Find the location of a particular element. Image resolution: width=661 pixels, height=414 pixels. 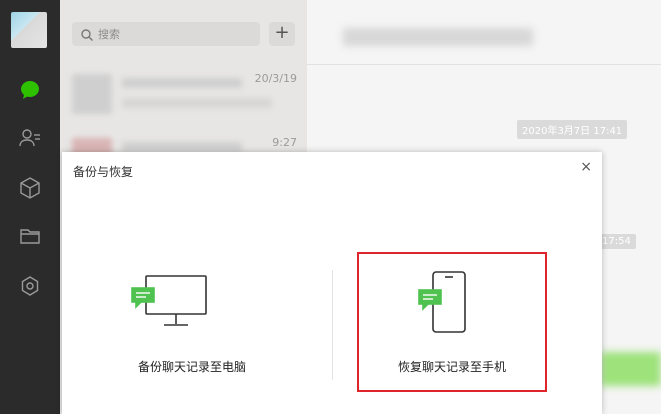

restore-to-phone-option: 恢复聊天记录至手机 is located at coordinates (452, 322).